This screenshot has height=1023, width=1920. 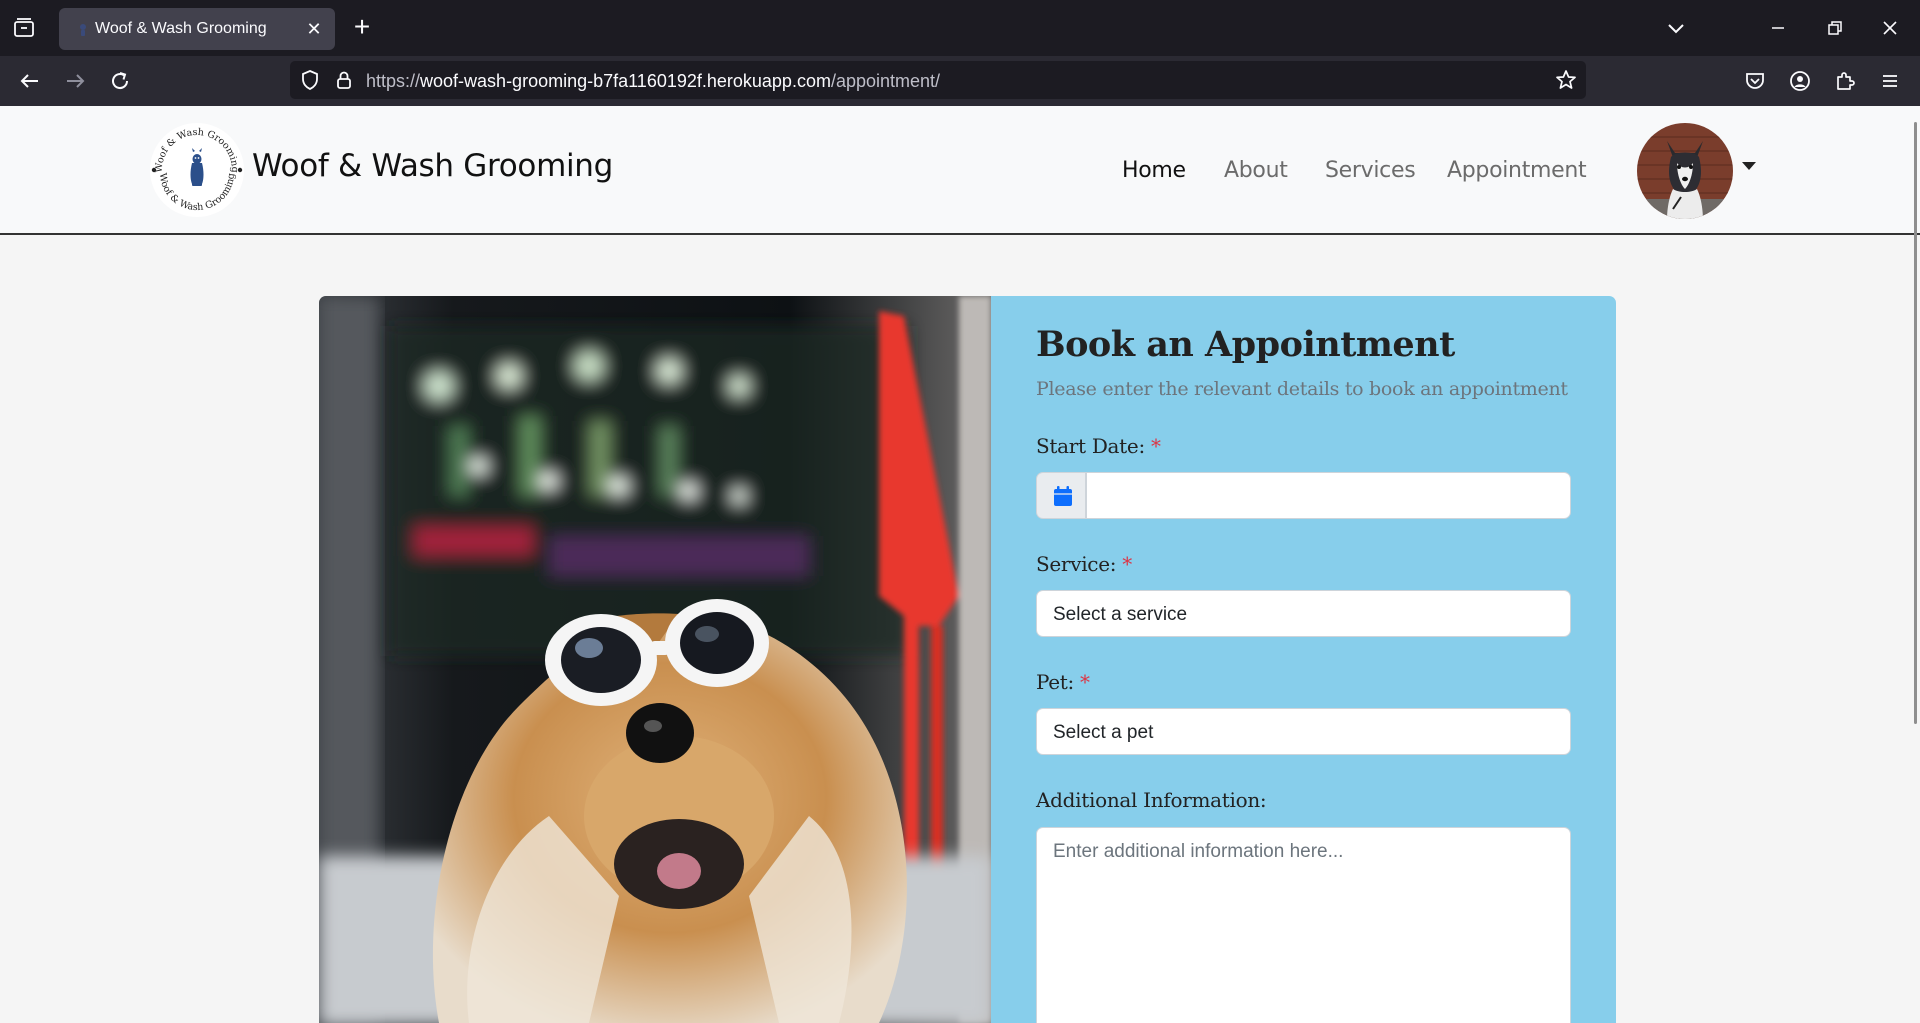 I want to click on pet-label-text: Pet:, so click(x=1055, y=682).